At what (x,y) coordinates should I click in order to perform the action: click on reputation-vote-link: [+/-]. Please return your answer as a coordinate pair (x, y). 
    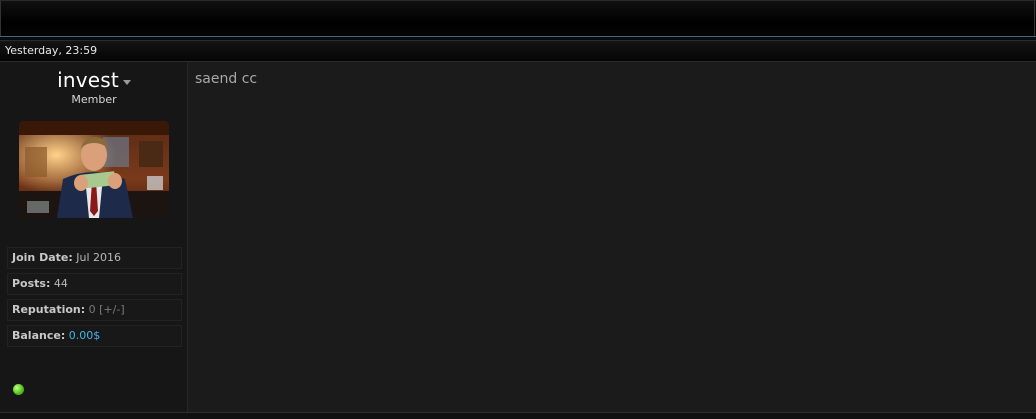
    Looking at the image, I should click on (111, 309).